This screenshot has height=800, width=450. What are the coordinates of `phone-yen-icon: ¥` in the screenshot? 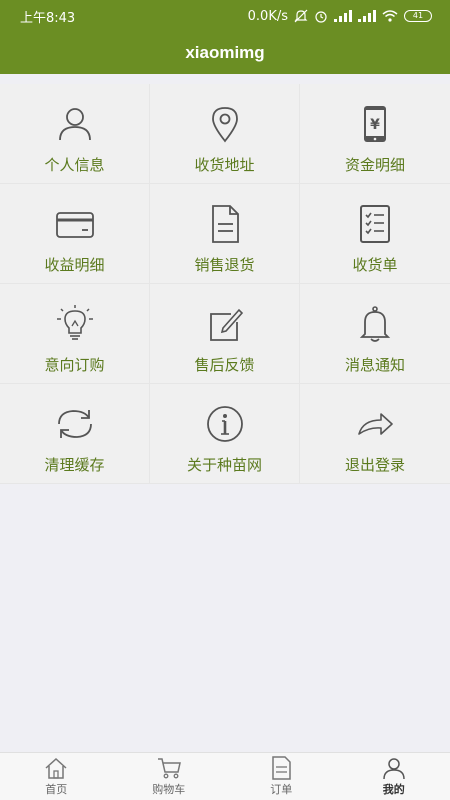 It's located at (375, 124).